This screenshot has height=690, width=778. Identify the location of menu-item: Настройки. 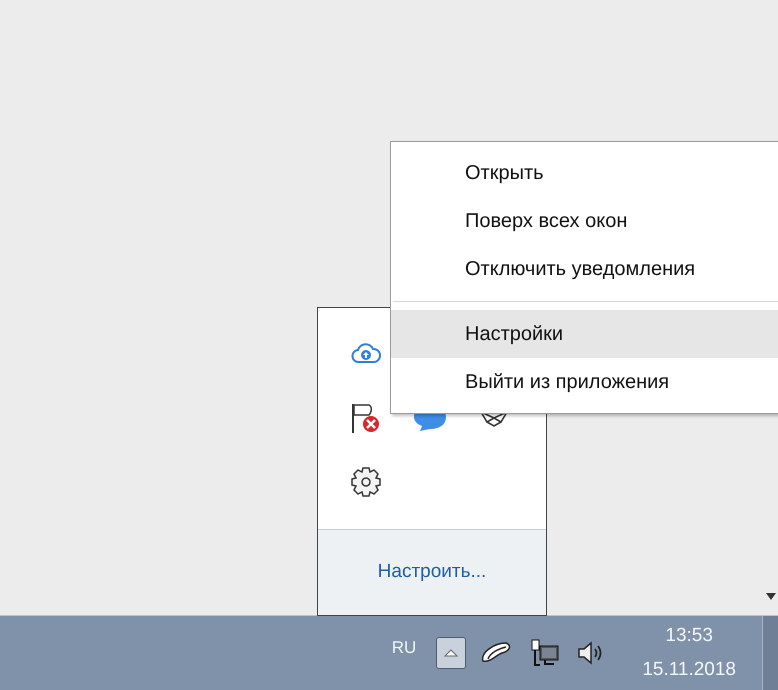
(584, 334).